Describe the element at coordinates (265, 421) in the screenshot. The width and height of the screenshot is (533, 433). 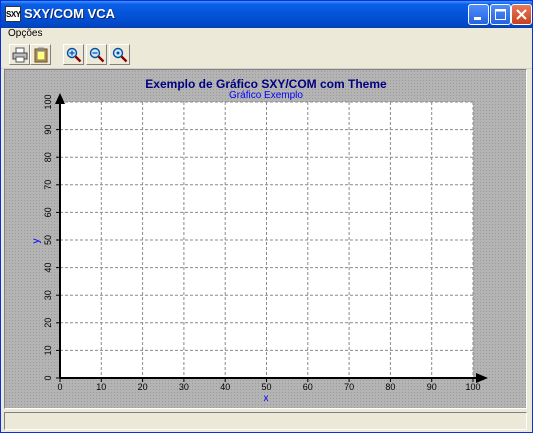
I see `status-bar` at that location.